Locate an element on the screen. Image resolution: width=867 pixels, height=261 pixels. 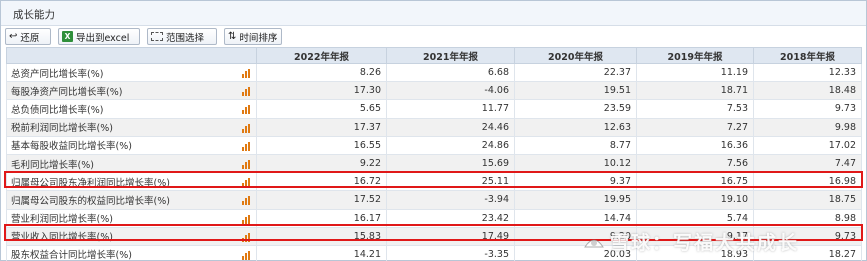
value-cell: 10.12 is located at coordinates (575, 163).